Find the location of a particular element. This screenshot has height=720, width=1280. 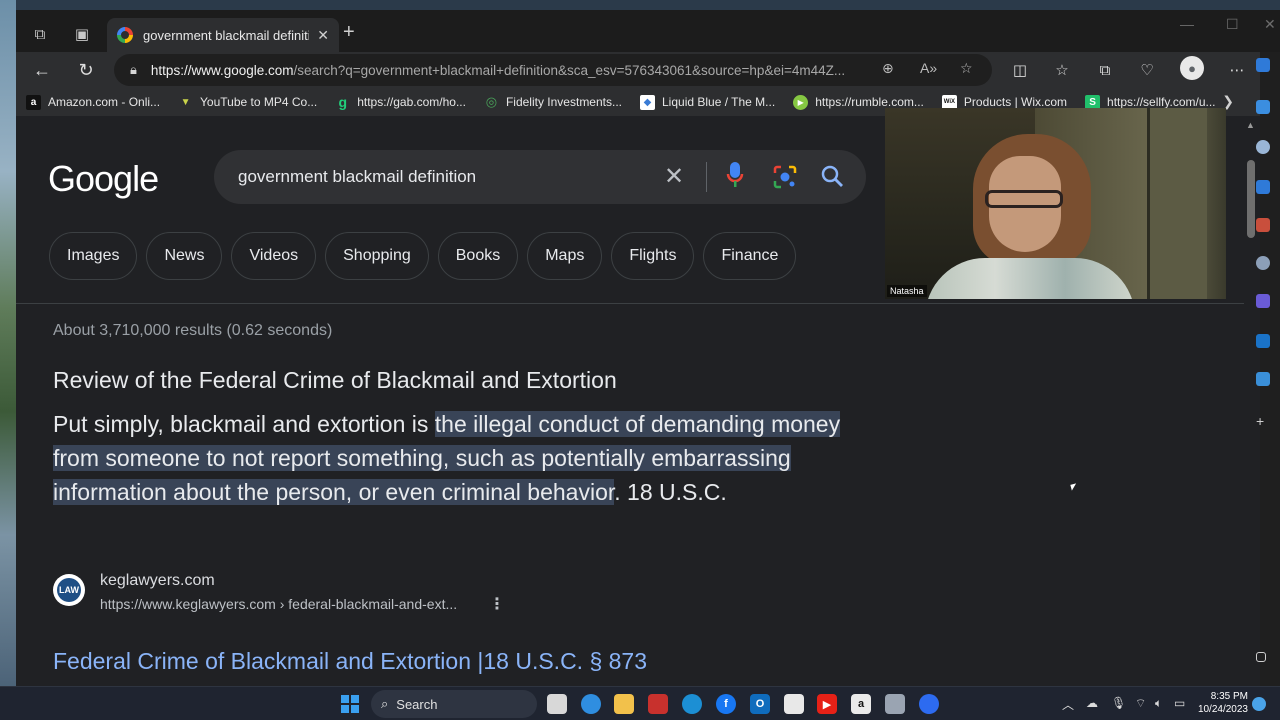

sidebar-add-icon: + is located at coordinates (1263, 421).